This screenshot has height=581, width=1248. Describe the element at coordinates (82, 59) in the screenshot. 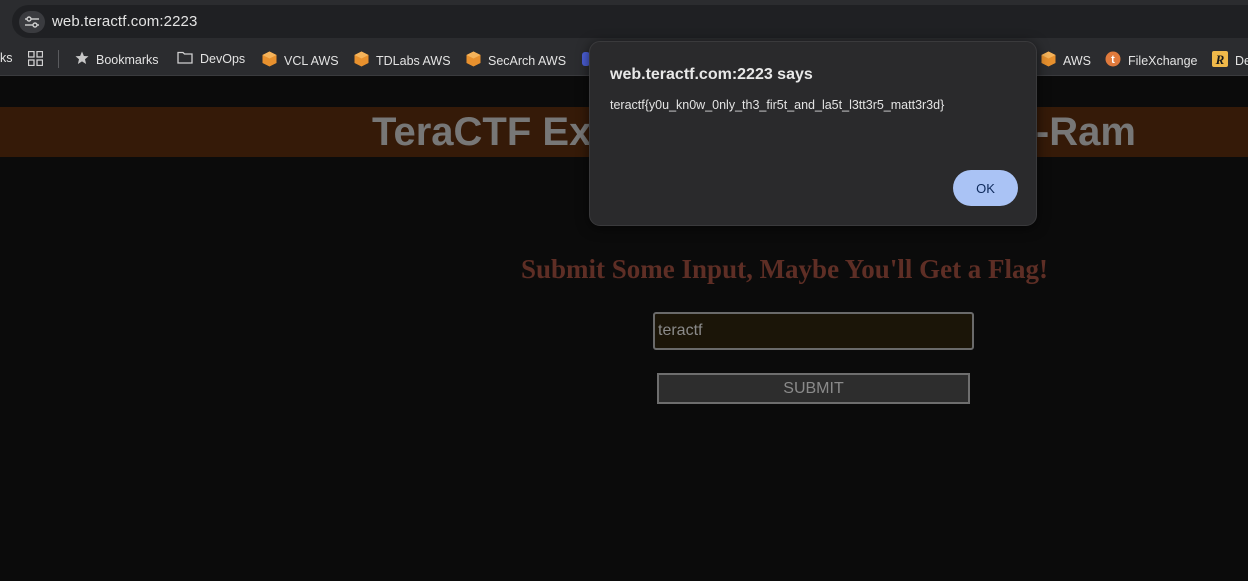

I see `star-icon` at that location.